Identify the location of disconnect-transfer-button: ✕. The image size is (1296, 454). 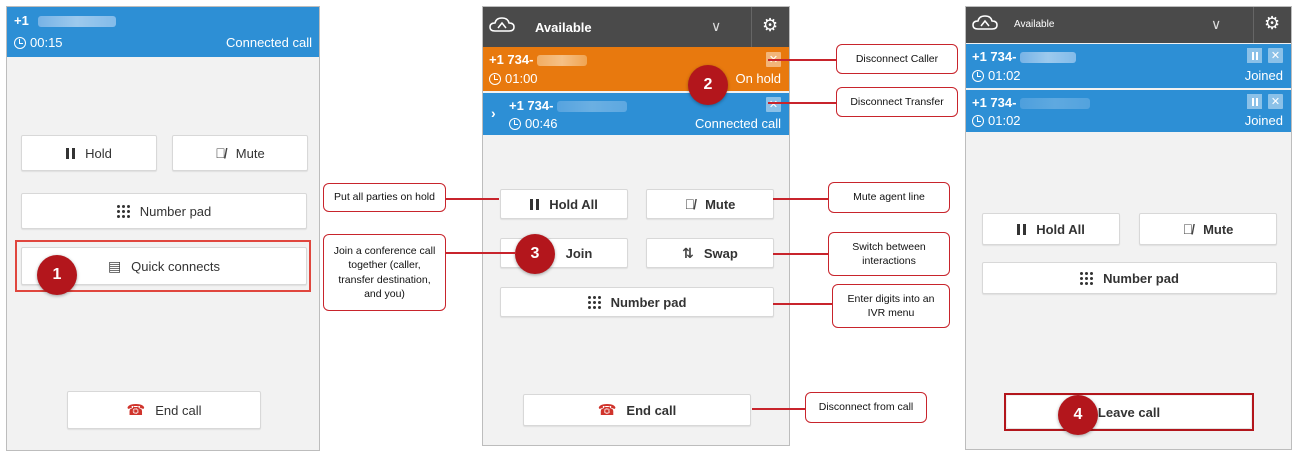
(773, 104).